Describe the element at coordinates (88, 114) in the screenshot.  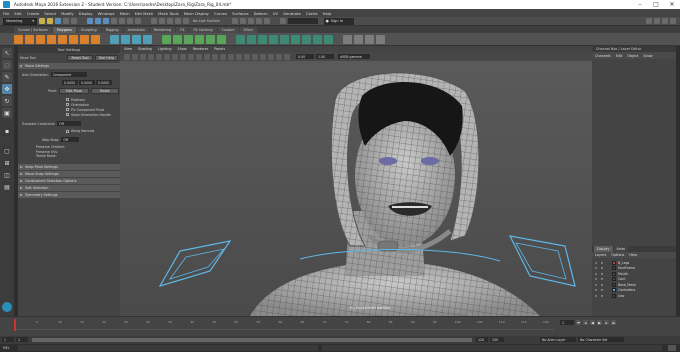
I see `show-orientation-handle-checkbox: Show Orientation Handle` at that location.